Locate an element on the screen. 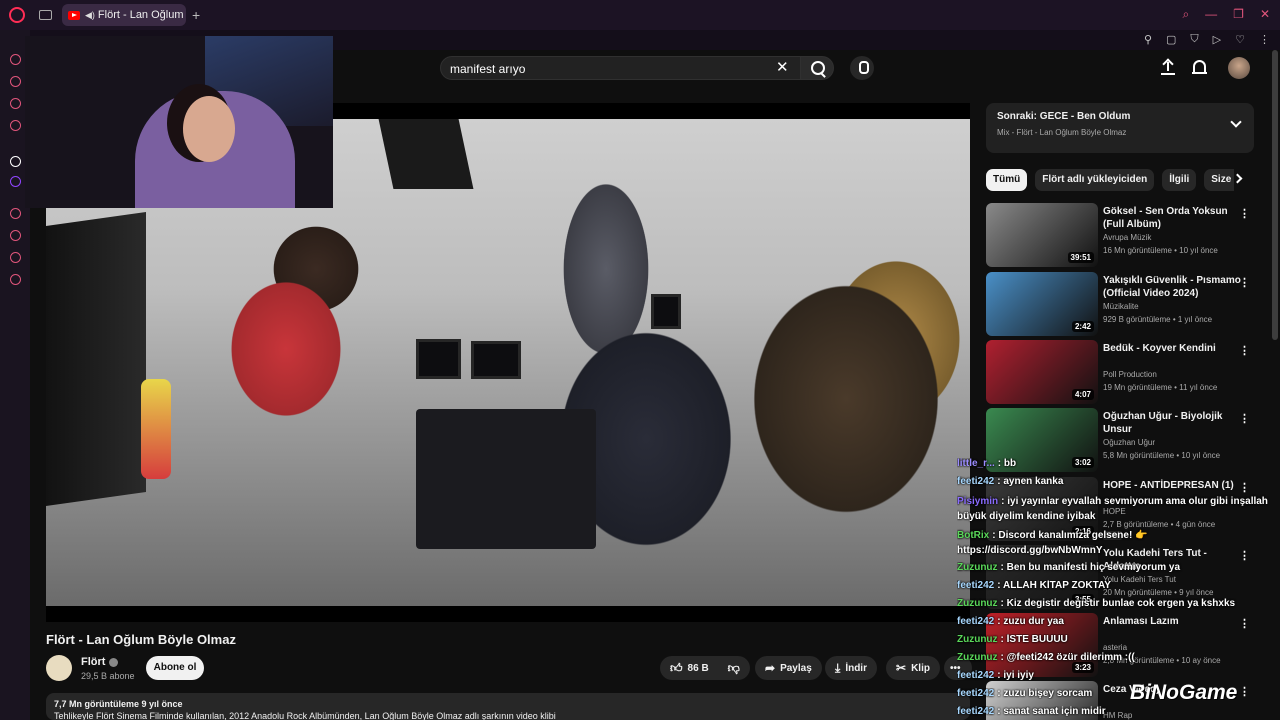 Image resolution: width=1280 pixels, height=720 pixels. thumbs-up-icon: 👍︎ is located at coordinates (676, 668).